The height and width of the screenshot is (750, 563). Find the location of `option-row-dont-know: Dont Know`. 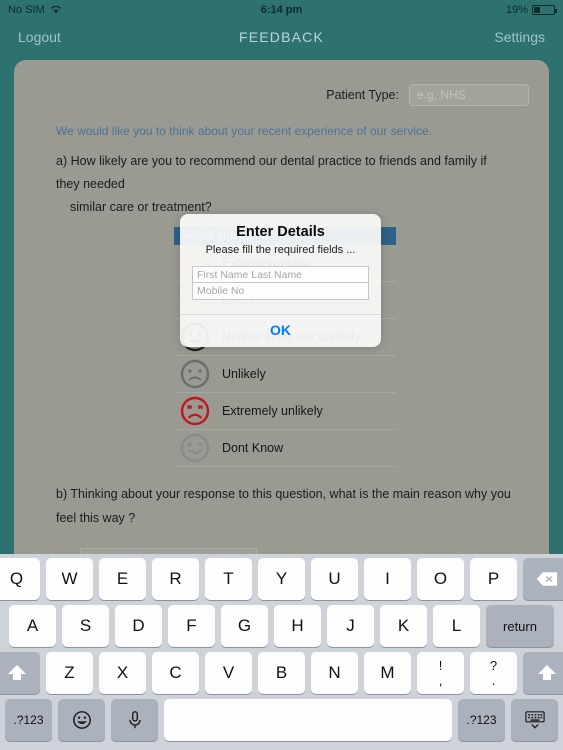

option-row-dont-know: Dont Know is located at coordinates (285, 449).